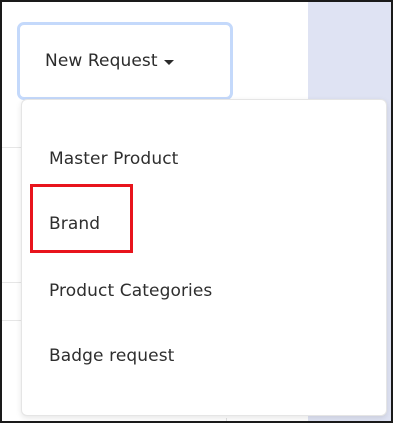 This screenshot has width=393, height=423. Describe the element at coordinates (111, 356) in the screenshot. I see `menu-item-badge-request: Badge request` at that location.